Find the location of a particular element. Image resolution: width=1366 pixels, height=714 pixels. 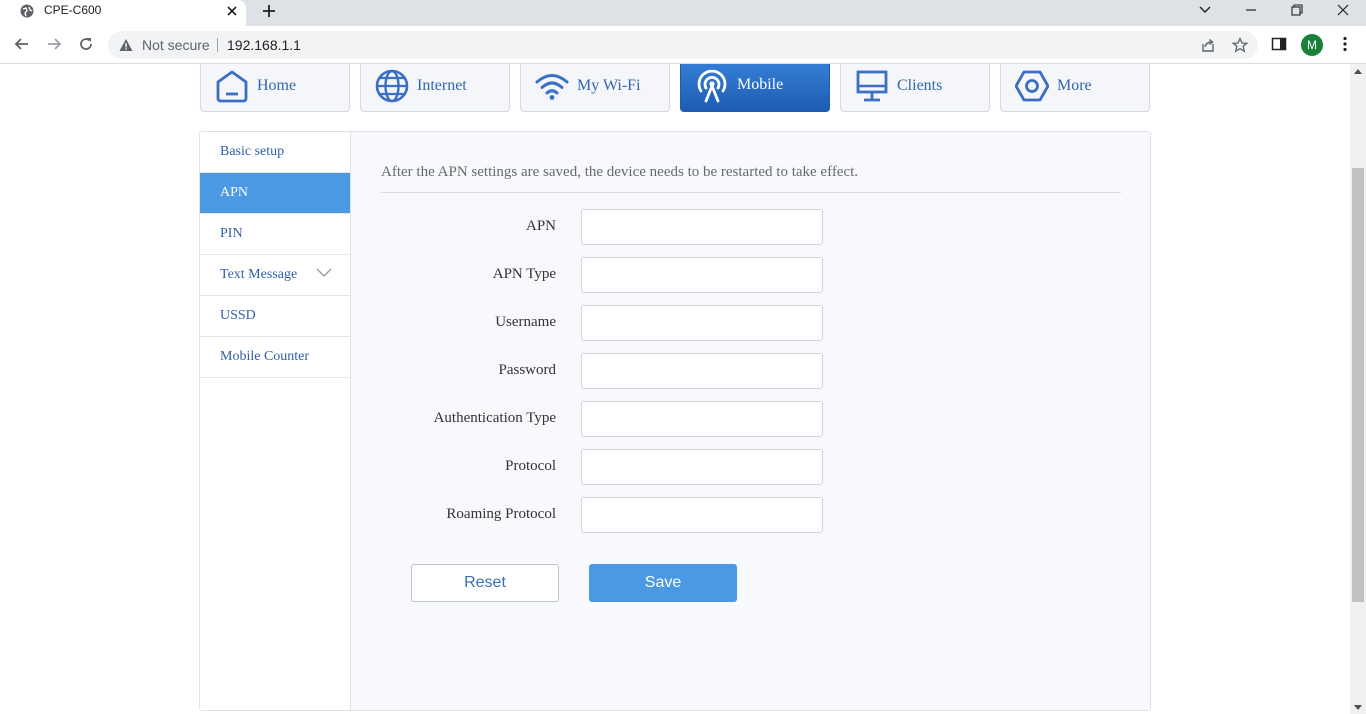

minimize-button is located at coordinates (1251, 10).